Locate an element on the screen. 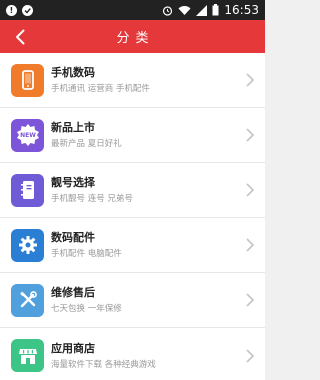  category-title: 靓号选择 is located at coordinates (73, 182).